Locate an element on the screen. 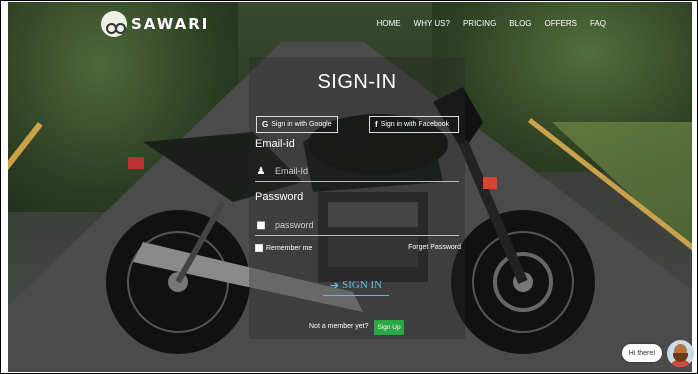 The image size is (698, 374). facebook-signin-label: Sign in with Facebook is located at coordinates (415, 124).